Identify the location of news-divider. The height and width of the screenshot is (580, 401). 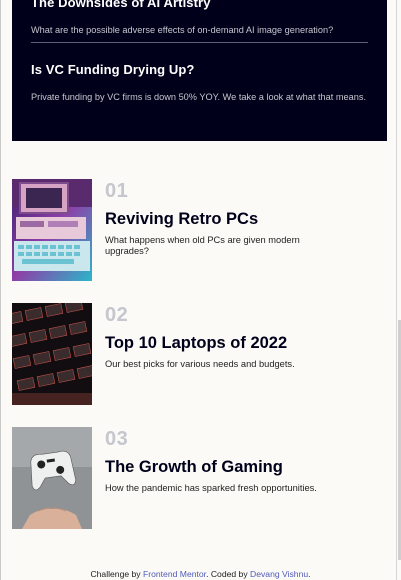
(199, 42).